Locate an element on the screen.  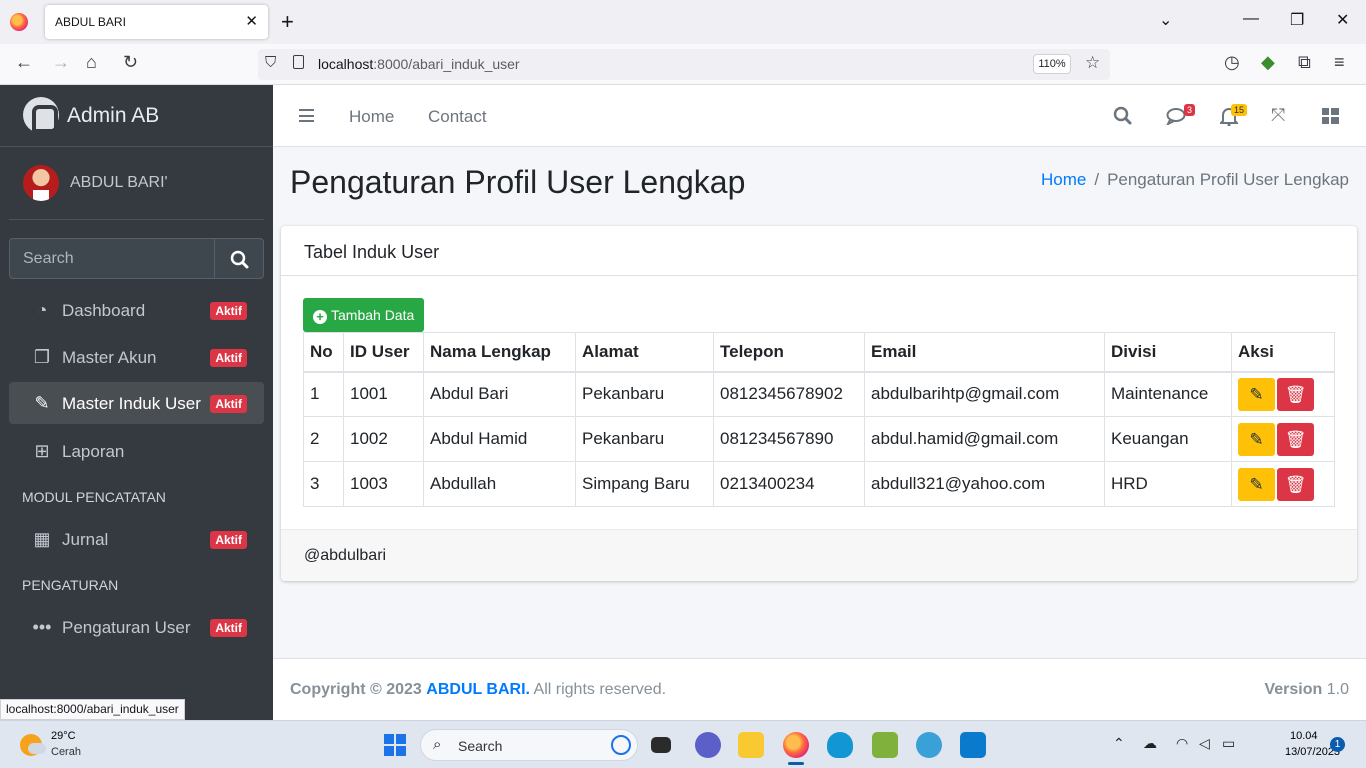
cell-divisi: Keuangan is located at coordinates (1168, 439).